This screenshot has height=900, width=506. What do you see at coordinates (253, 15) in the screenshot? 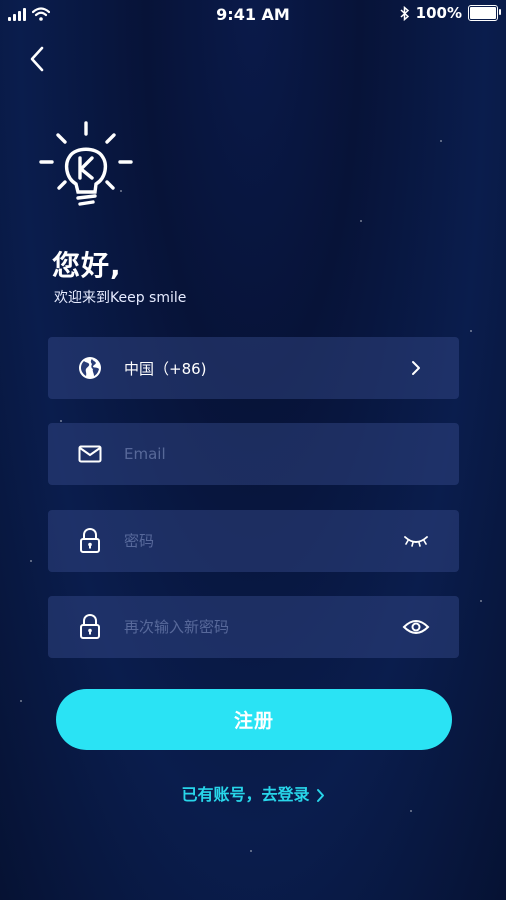
I see `status-bar: 9:41 AM 100%` at bounding box center [253, 15].